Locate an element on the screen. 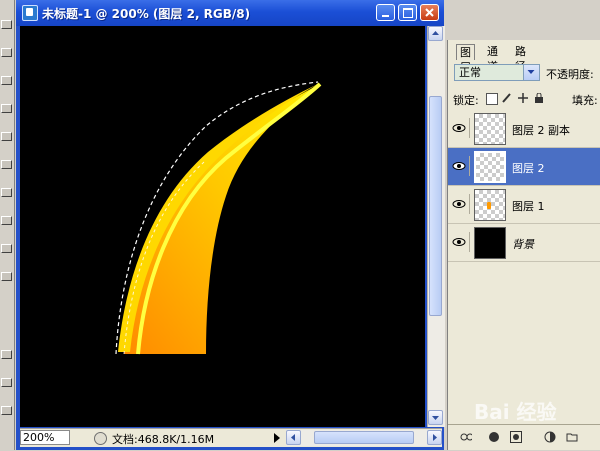  toolbox-strip is located at coordinates (7, 225).